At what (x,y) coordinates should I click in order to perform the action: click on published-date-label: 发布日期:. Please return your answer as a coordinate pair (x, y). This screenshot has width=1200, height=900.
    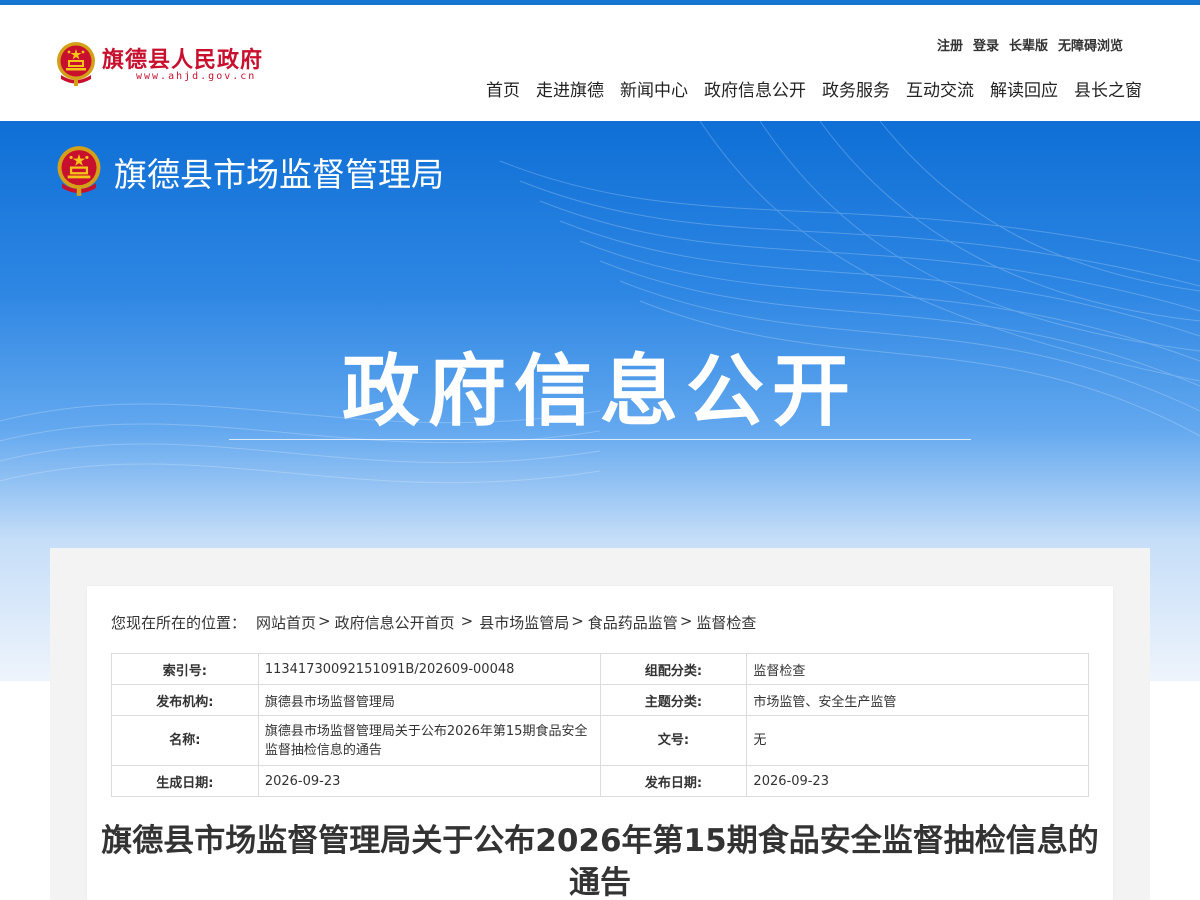
    Looking at the image, I should click on (673, 781).